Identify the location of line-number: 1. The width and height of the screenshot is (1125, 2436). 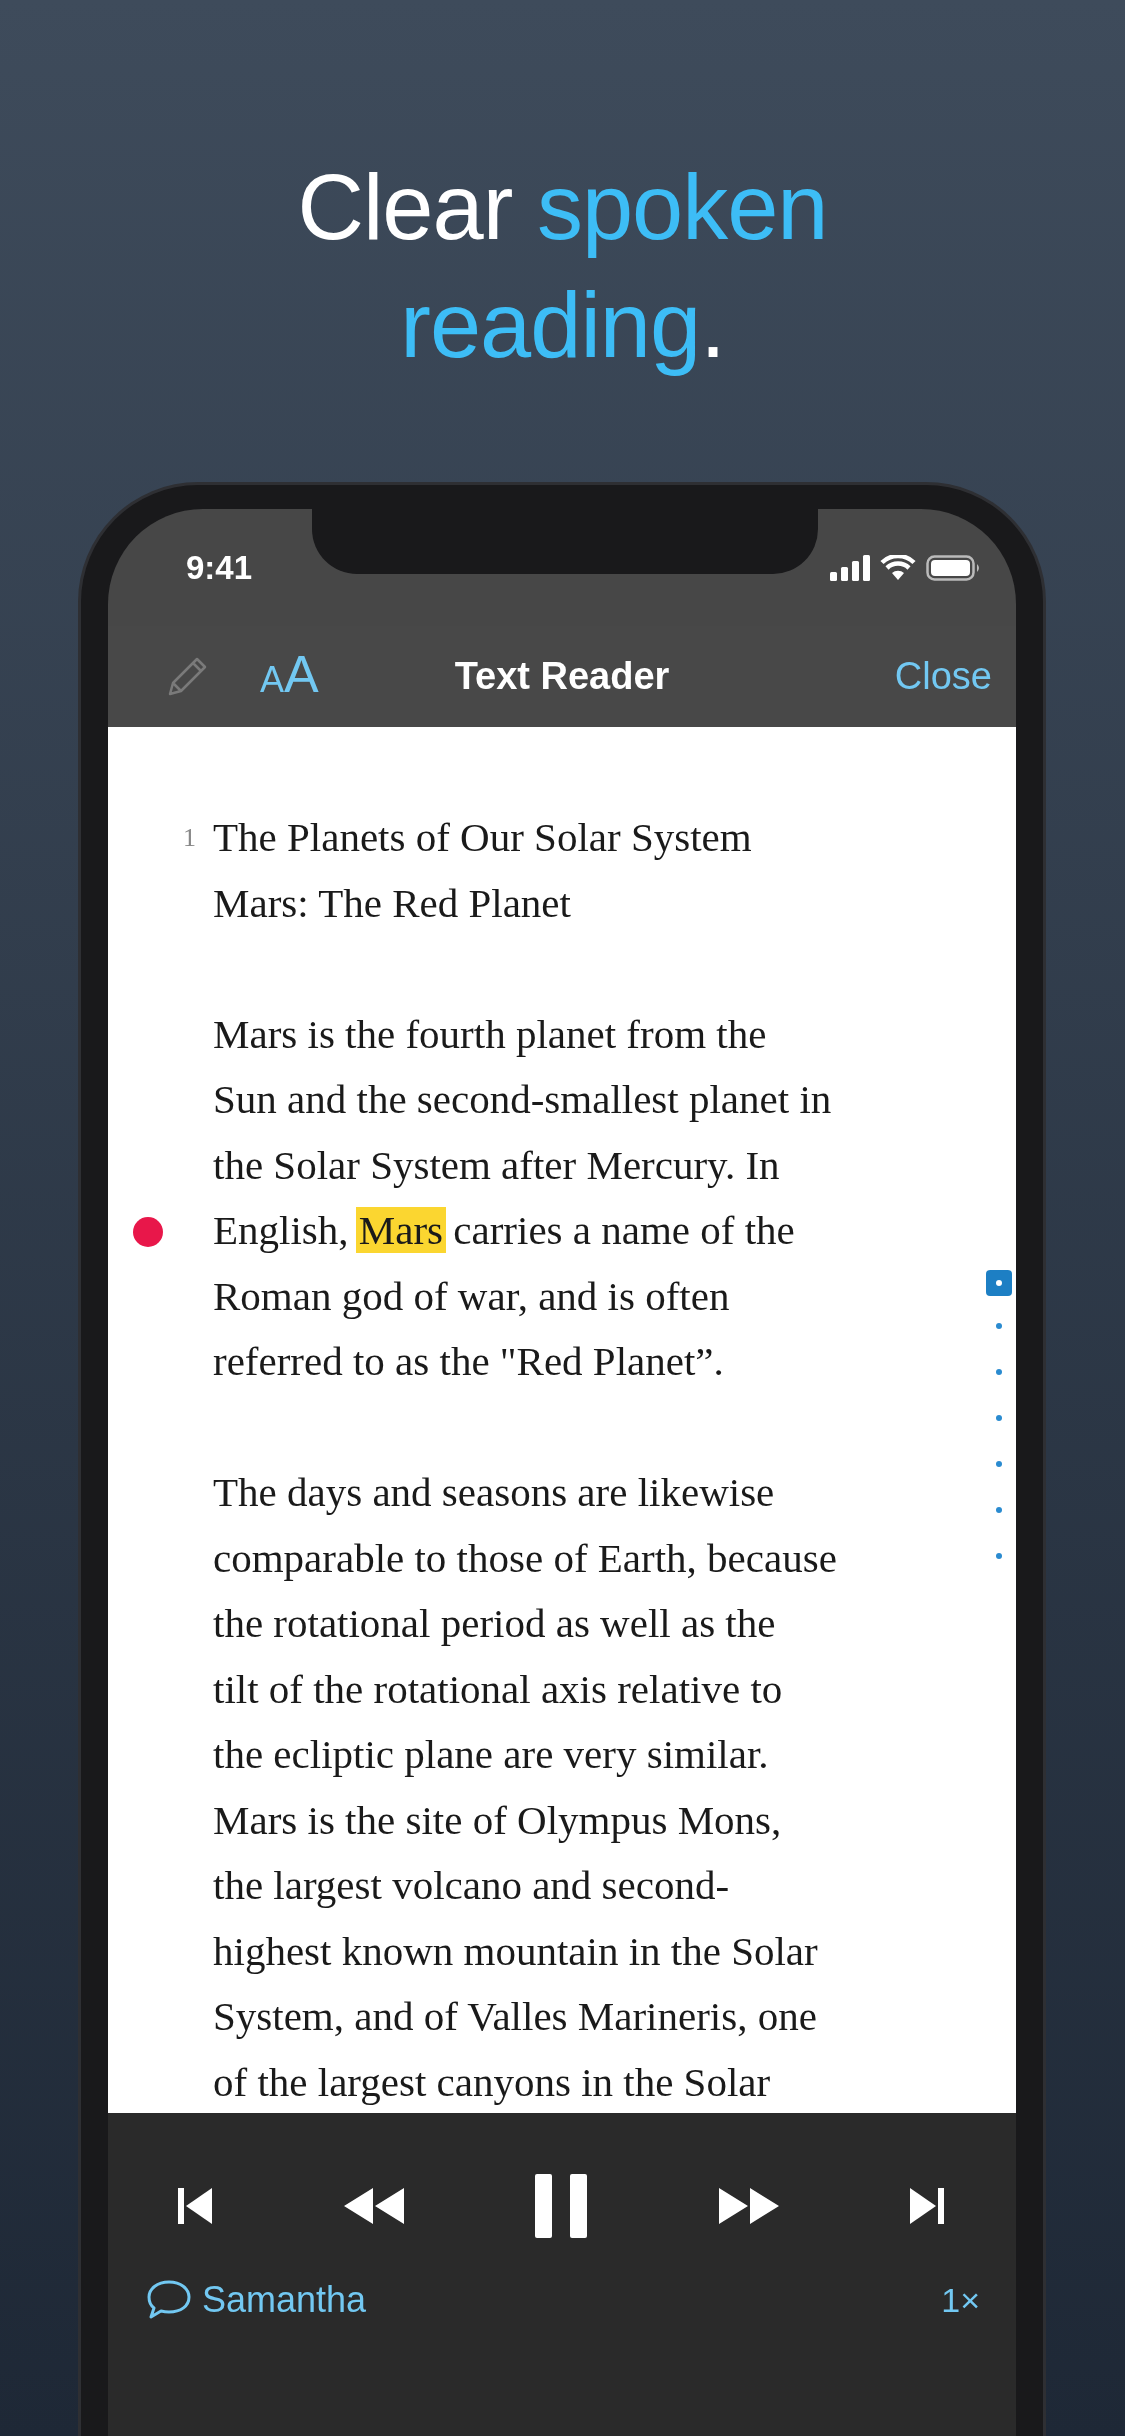
(189, 838).